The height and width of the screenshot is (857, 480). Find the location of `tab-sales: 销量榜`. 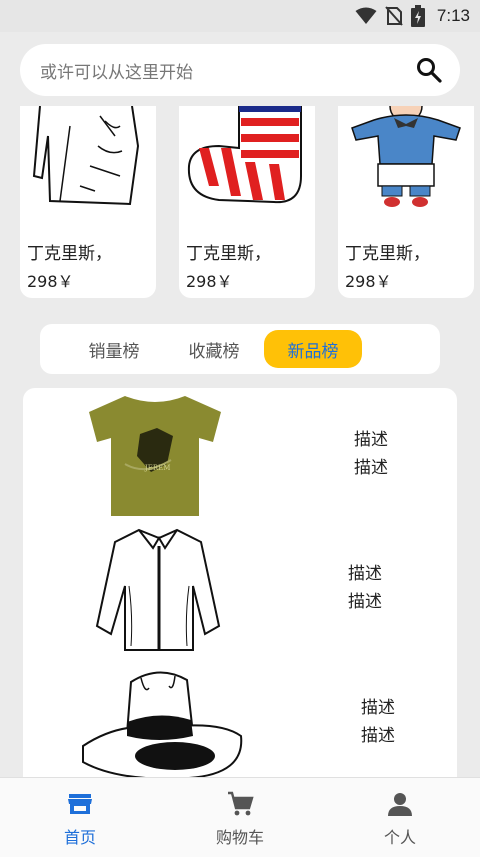

tab-sales: 销量榜 is located at coordinates (114, 349).